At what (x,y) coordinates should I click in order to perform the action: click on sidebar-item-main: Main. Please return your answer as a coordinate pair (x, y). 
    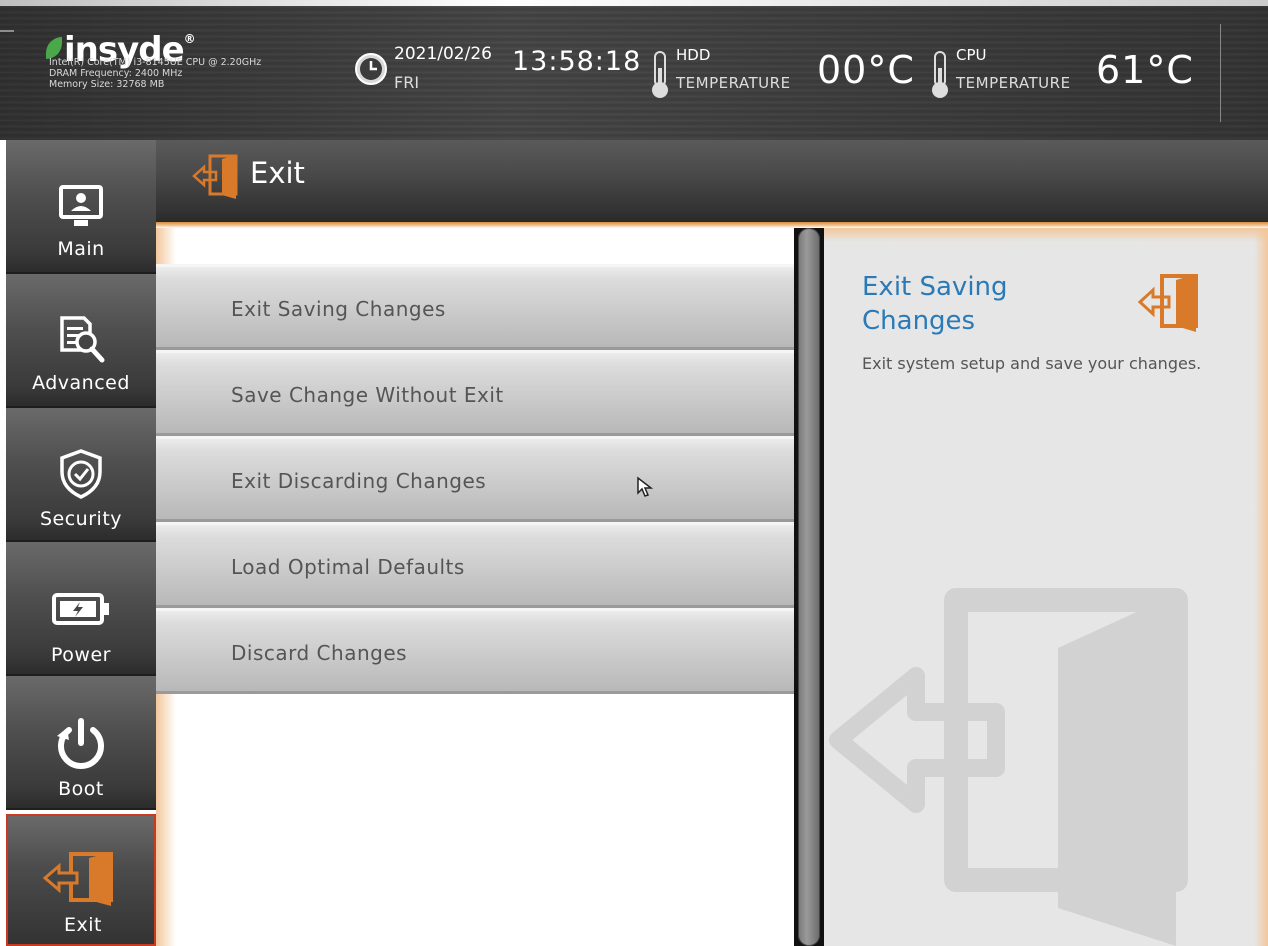
    Looking at the image, I should click on (81, 207).